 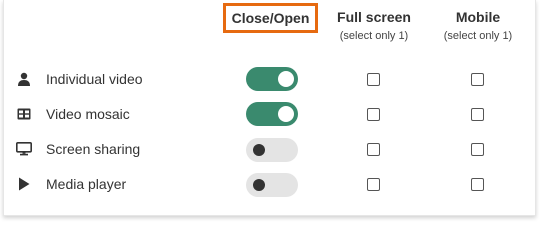 I want to click on checkbox-mobile-media-player, so click(x=477, y=184).